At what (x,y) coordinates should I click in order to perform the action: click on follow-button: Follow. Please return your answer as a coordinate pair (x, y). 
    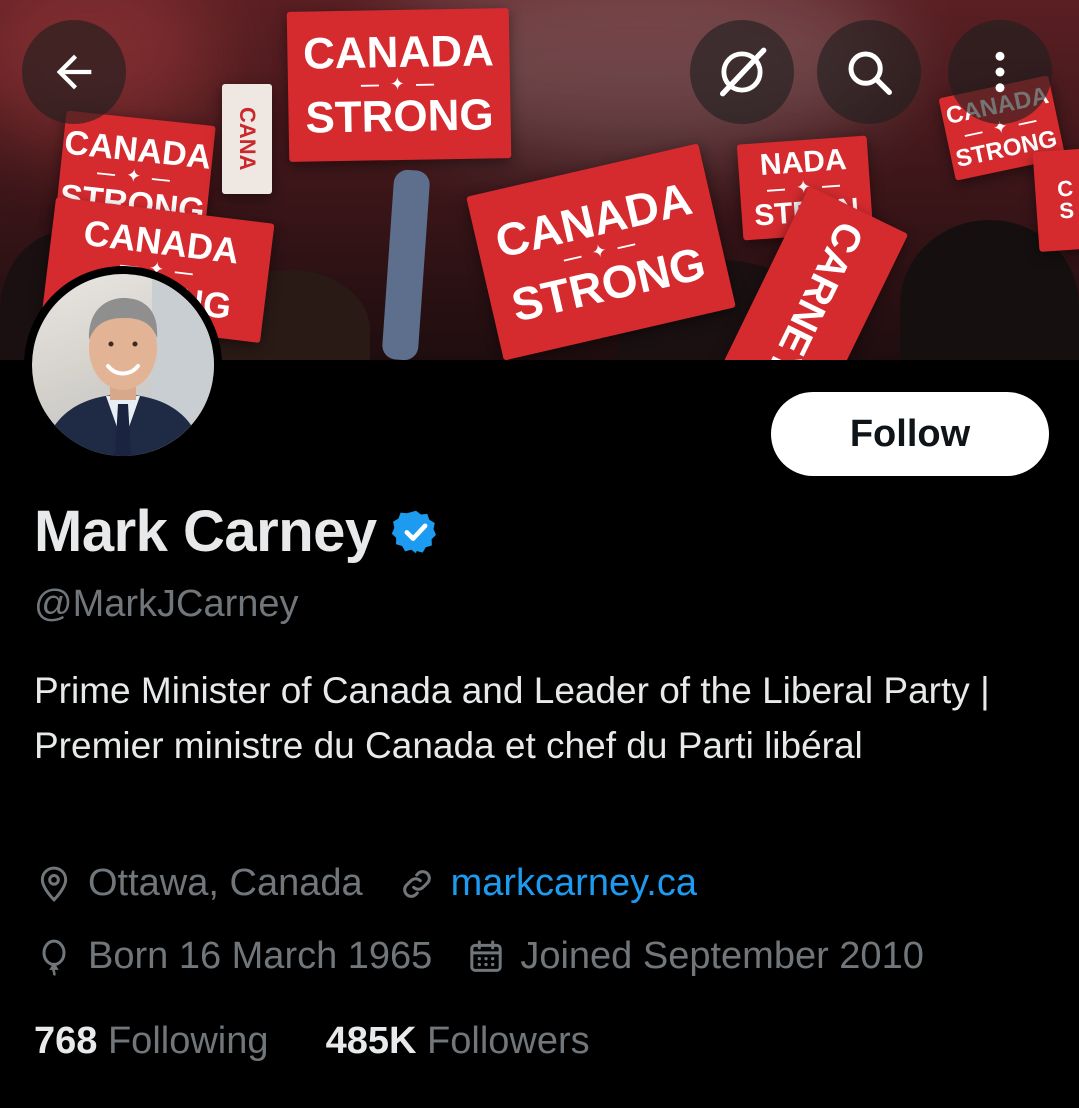
    Looking at the image, I should click on (910, 434).